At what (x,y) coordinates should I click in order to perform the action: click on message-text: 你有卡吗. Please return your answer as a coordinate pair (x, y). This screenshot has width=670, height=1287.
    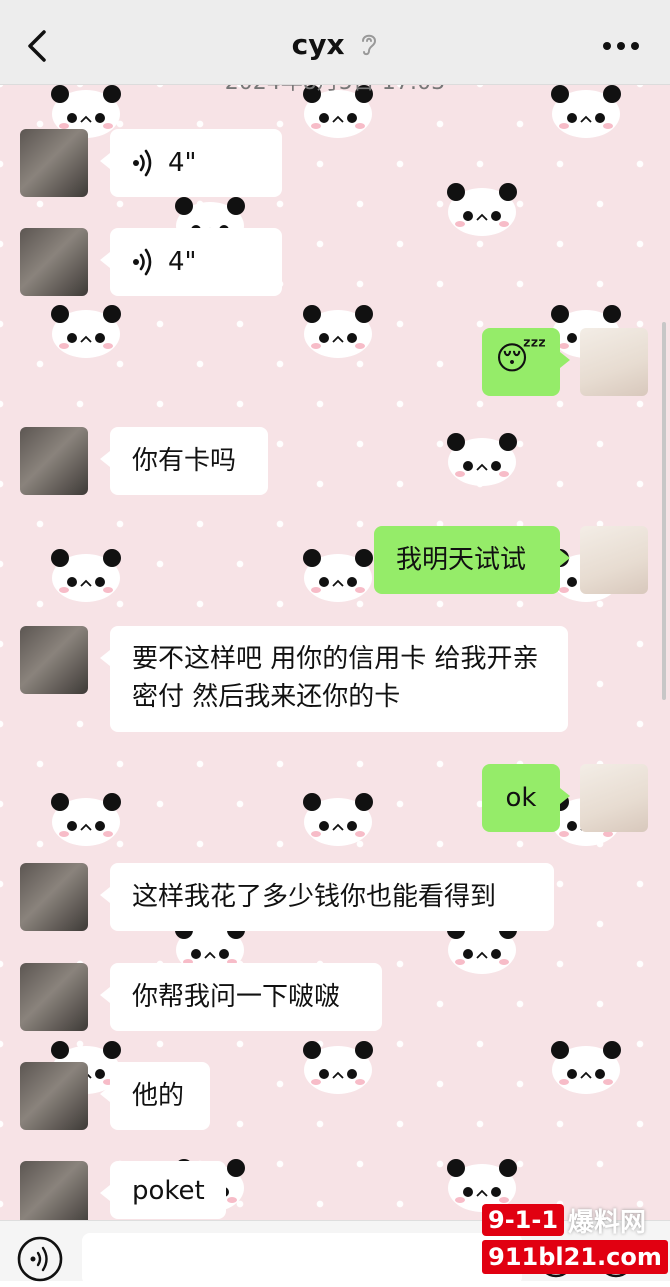
    Looking at the image, I should click on (184, 461).